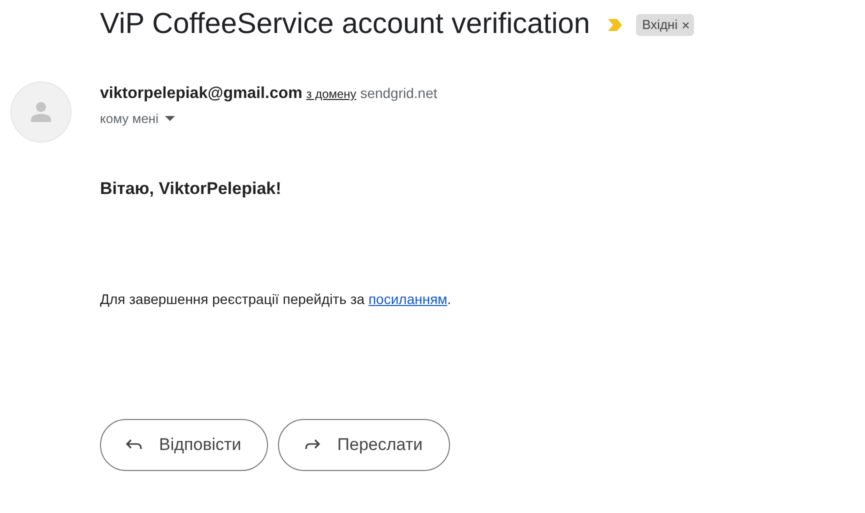 The height and width of the screenshot is (513, 865). Describe the element at coordinates (364, 445) in the screenshot. I see `forward-button: Переслати` at that location.